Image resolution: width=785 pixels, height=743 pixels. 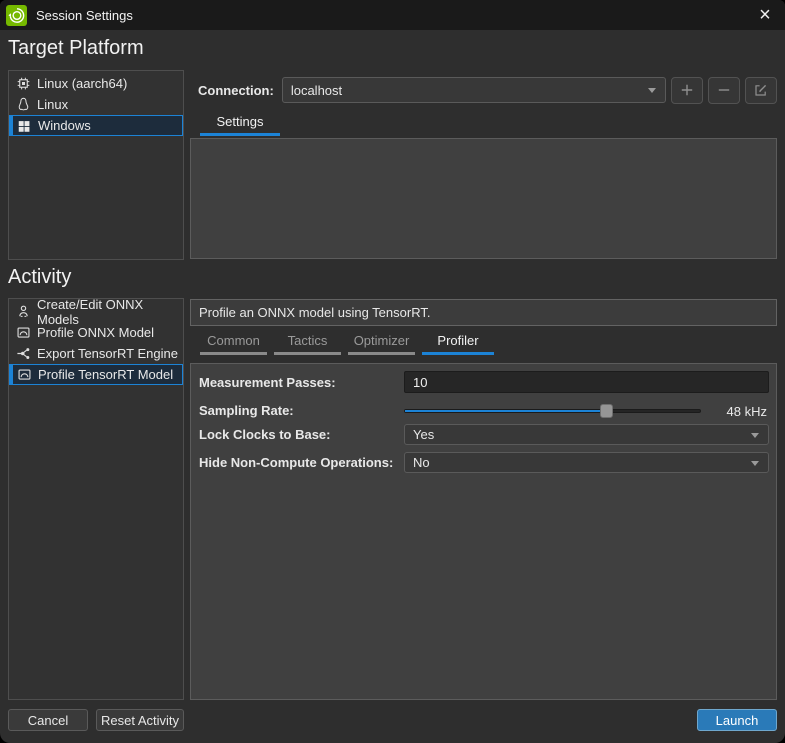 I want to click on sampling-rate-fill, so click(x=505, y=411).